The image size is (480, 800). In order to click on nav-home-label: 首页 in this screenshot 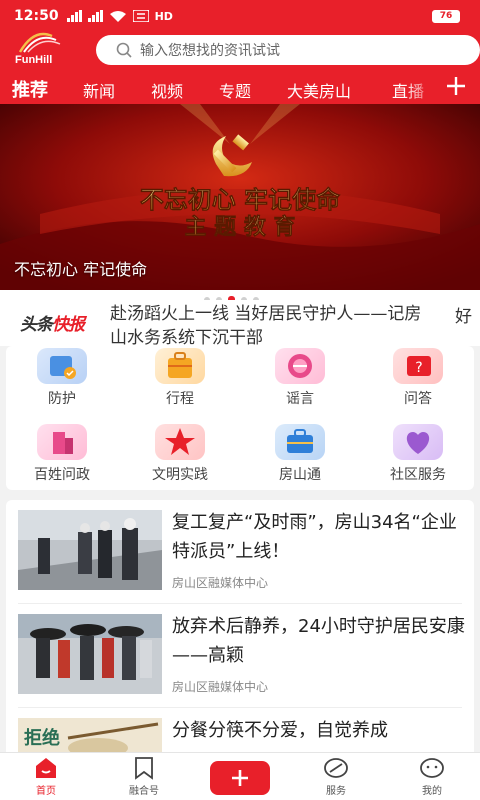, I will do `click(46, 791)`.